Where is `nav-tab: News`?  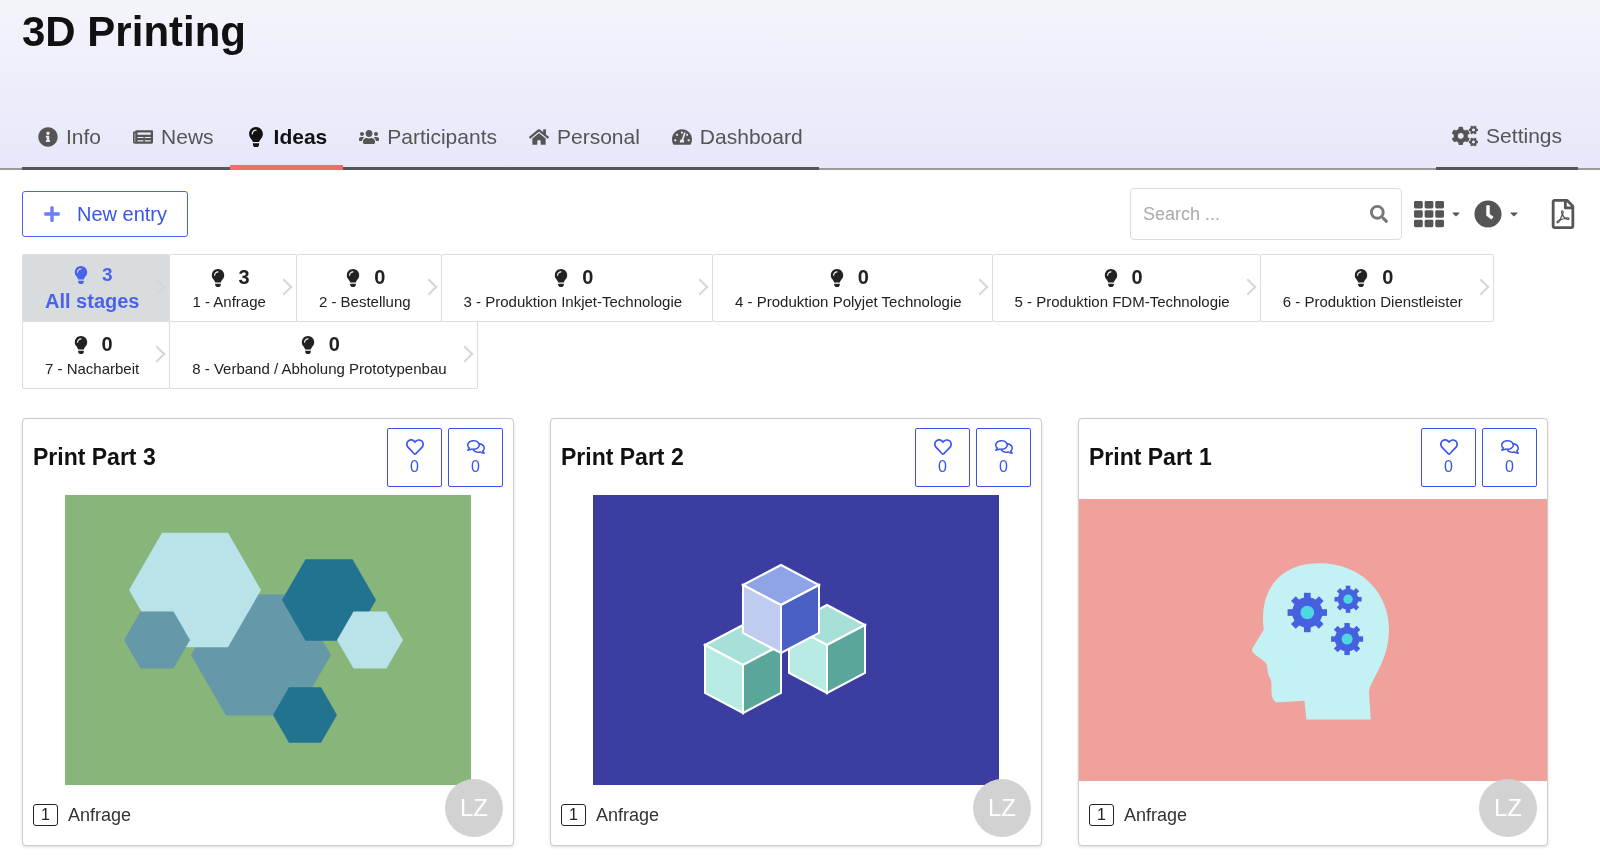 nav-tab: News is located at coordinates (173, 147).